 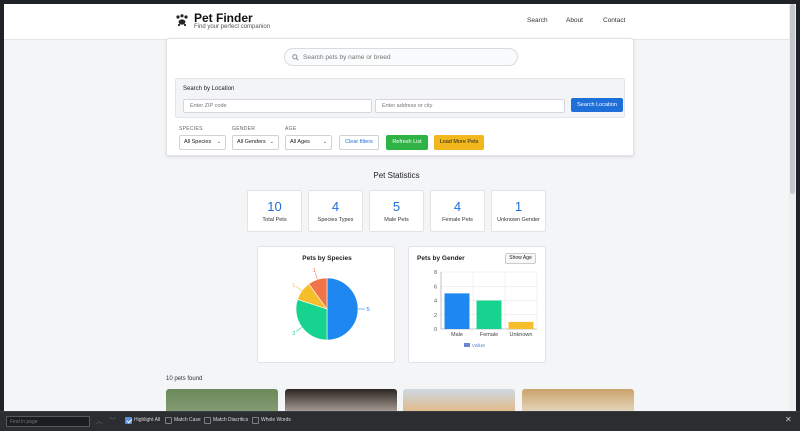 What do you see at coordinates (518, 220) in the screenshot?
I see `stat-label: Unknown Gender` at bounding box center [518, 220].